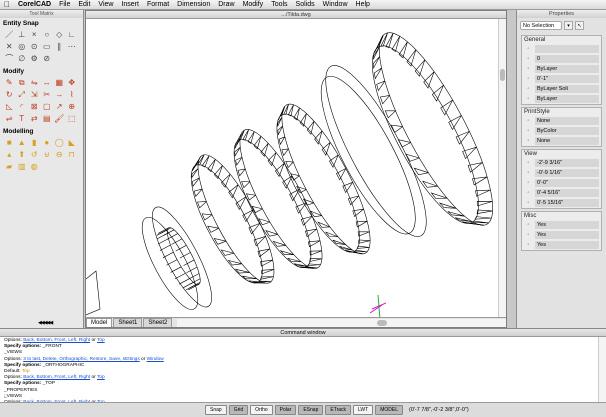 The image size is (606, 417). What do you see at coordinates (41, 71) in the screenshot?
I see `section-modify: Modify` at bounding box center [41, 71].